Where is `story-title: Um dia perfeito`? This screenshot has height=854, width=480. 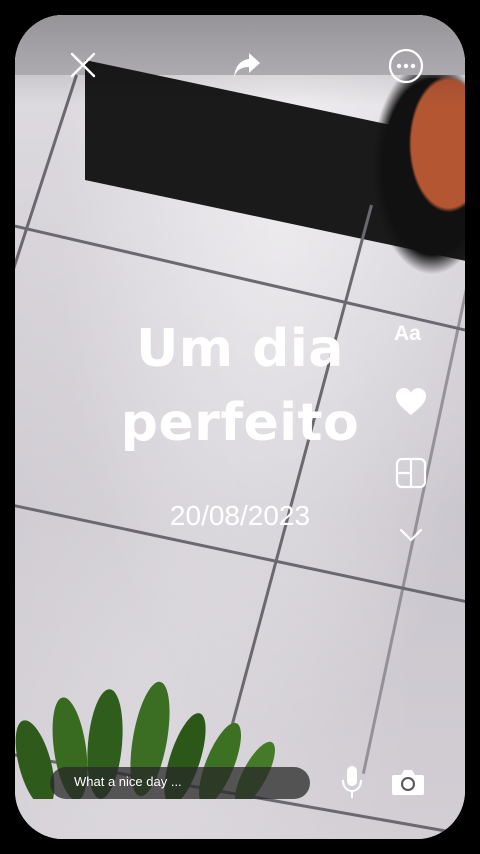
story-title: Um dia perfeito is located at coordinates (240, 386).